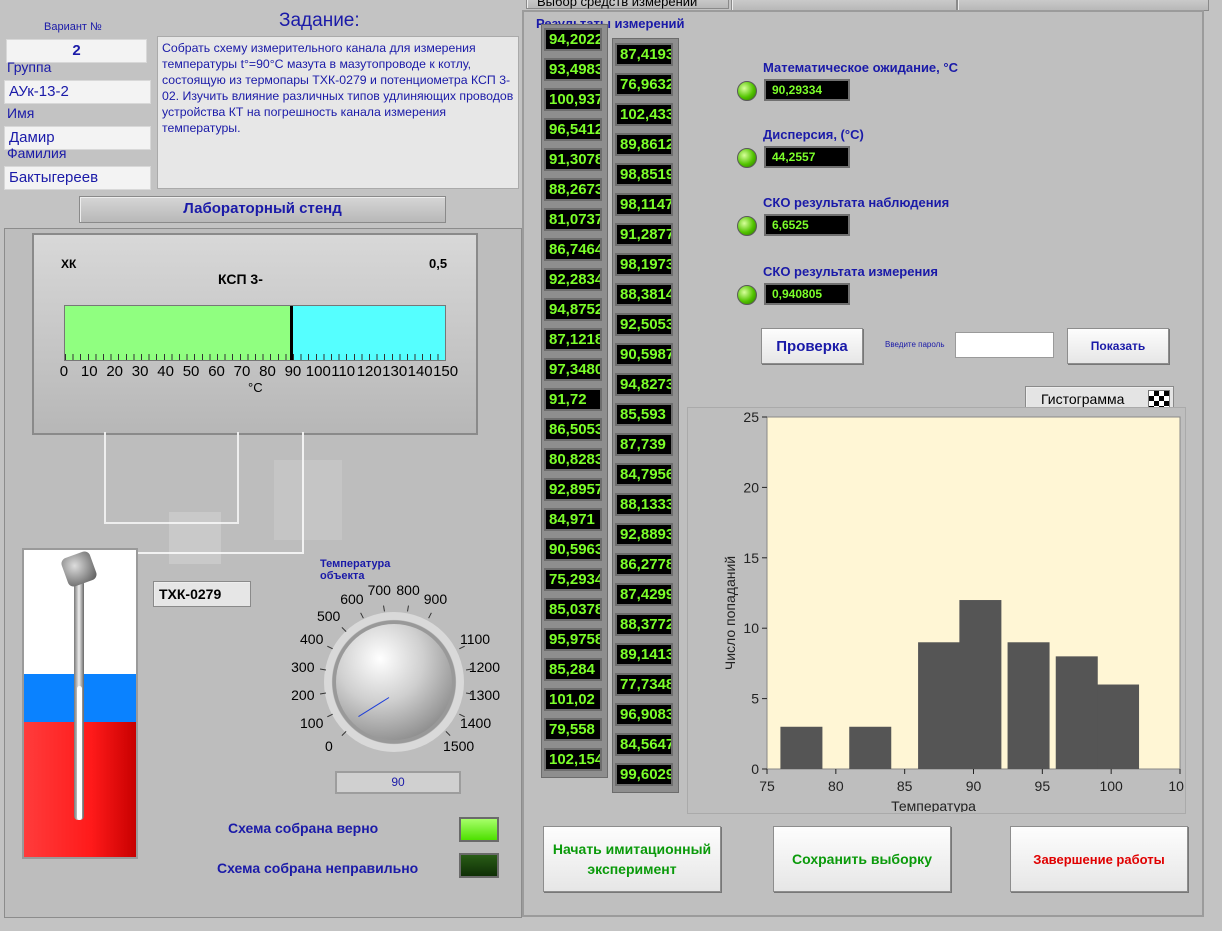  What do you see at coordinates (860, 67) in the screenshot?
I see `stat-label: Математическое ожидание, °С` at bounding box center [860, 67].